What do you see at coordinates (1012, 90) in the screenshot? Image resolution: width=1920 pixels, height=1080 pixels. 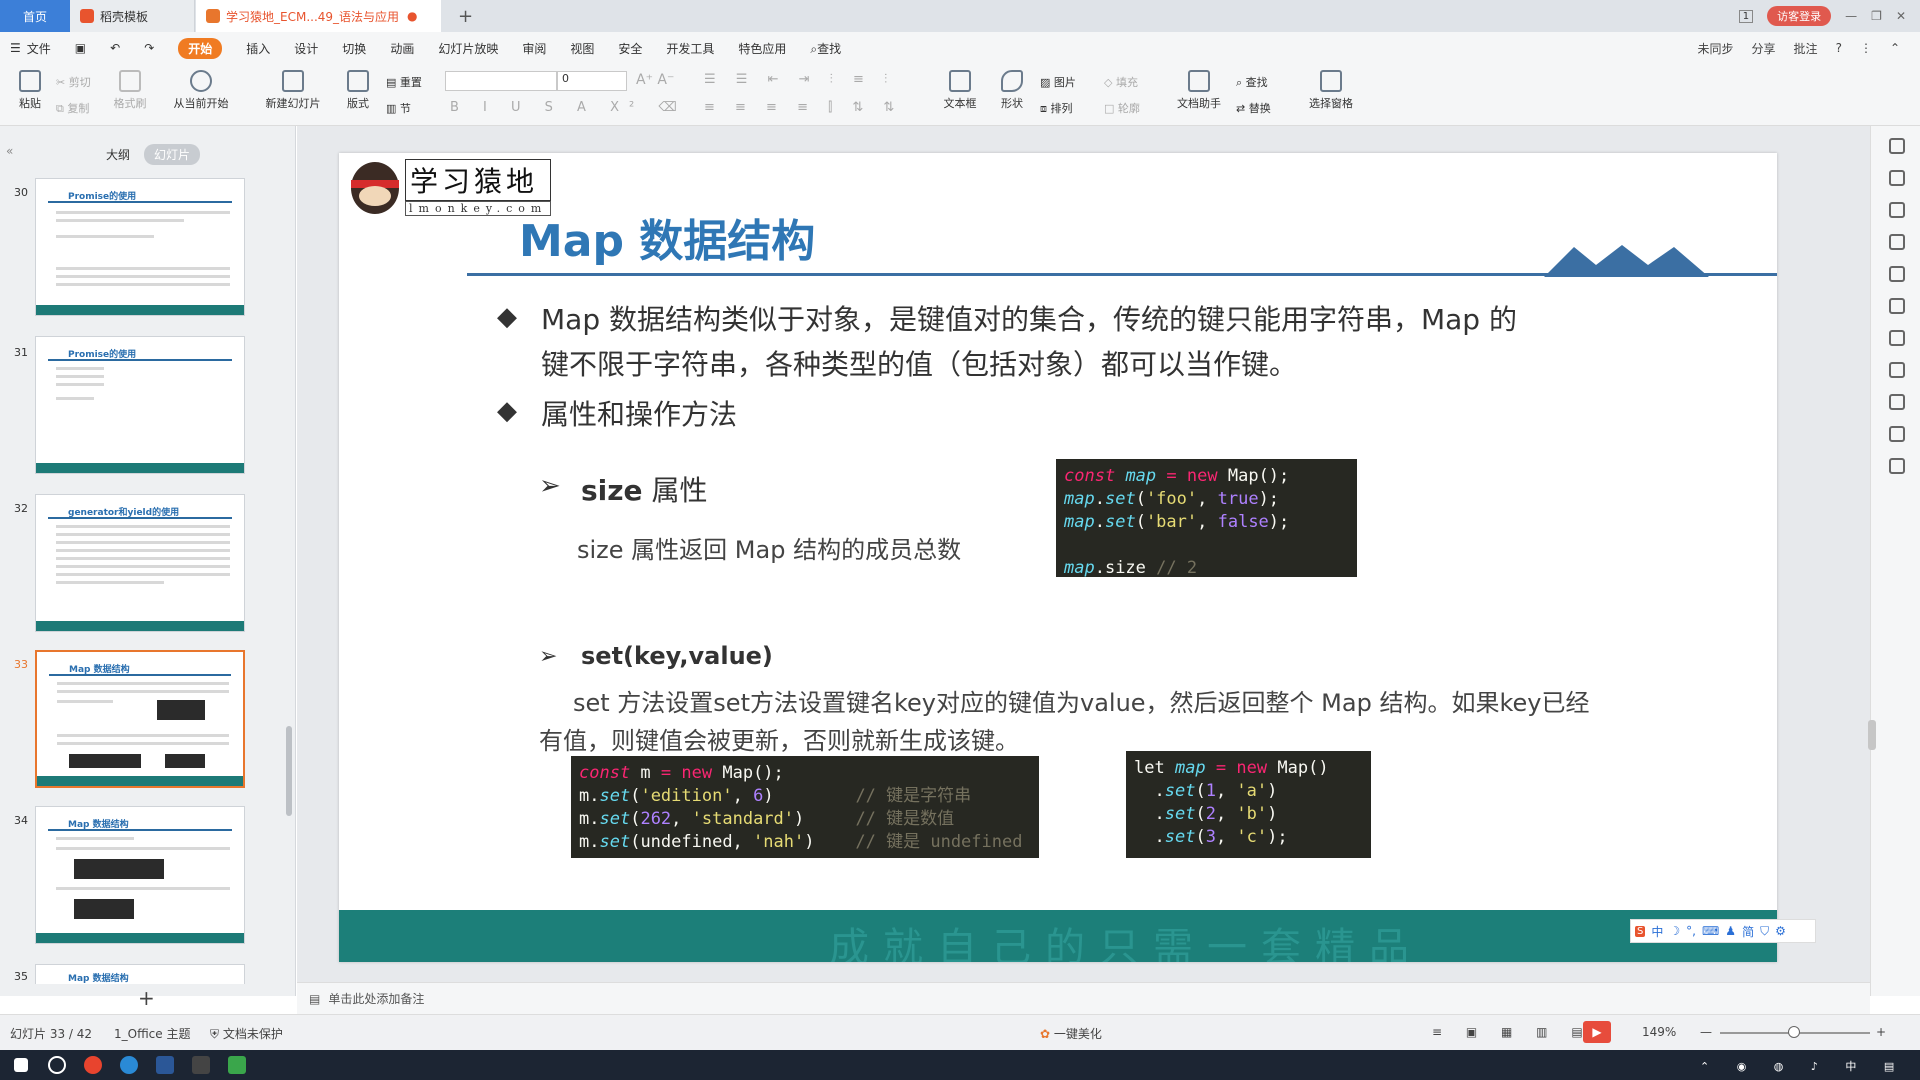 I see `shape-button: 形状` at bounding box center [1012, 90].